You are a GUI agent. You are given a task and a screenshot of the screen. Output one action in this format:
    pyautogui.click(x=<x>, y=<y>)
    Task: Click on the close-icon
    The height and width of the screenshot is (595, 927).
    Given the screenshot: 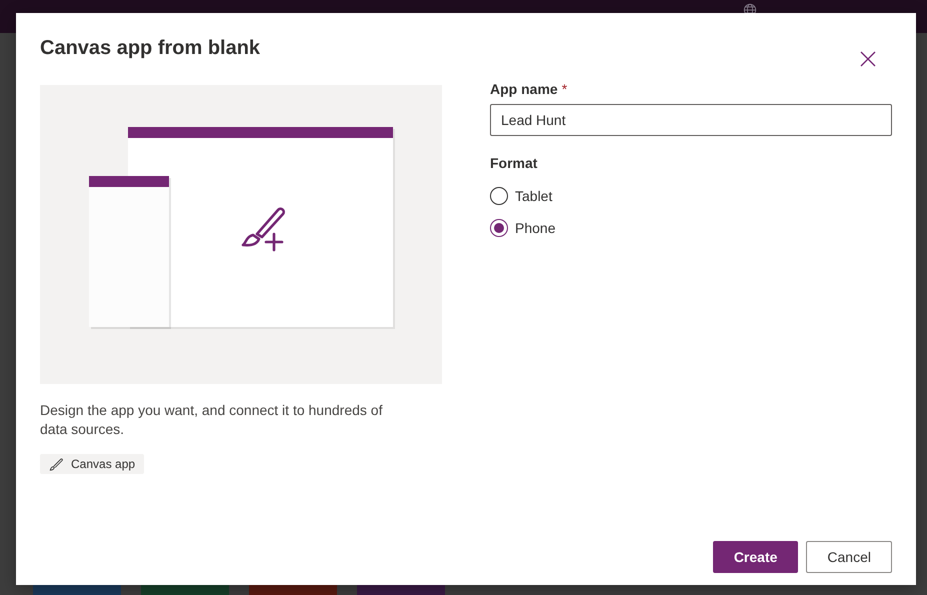 What is the action you would take?
    pyautogui.click(x=868, y=59)
    